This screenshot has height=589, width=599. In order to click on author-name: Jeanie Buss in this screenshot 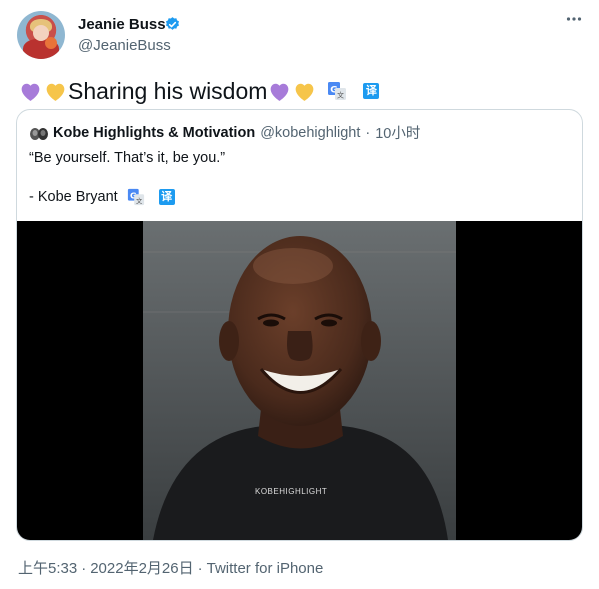, I will do `click(122, 24)`.